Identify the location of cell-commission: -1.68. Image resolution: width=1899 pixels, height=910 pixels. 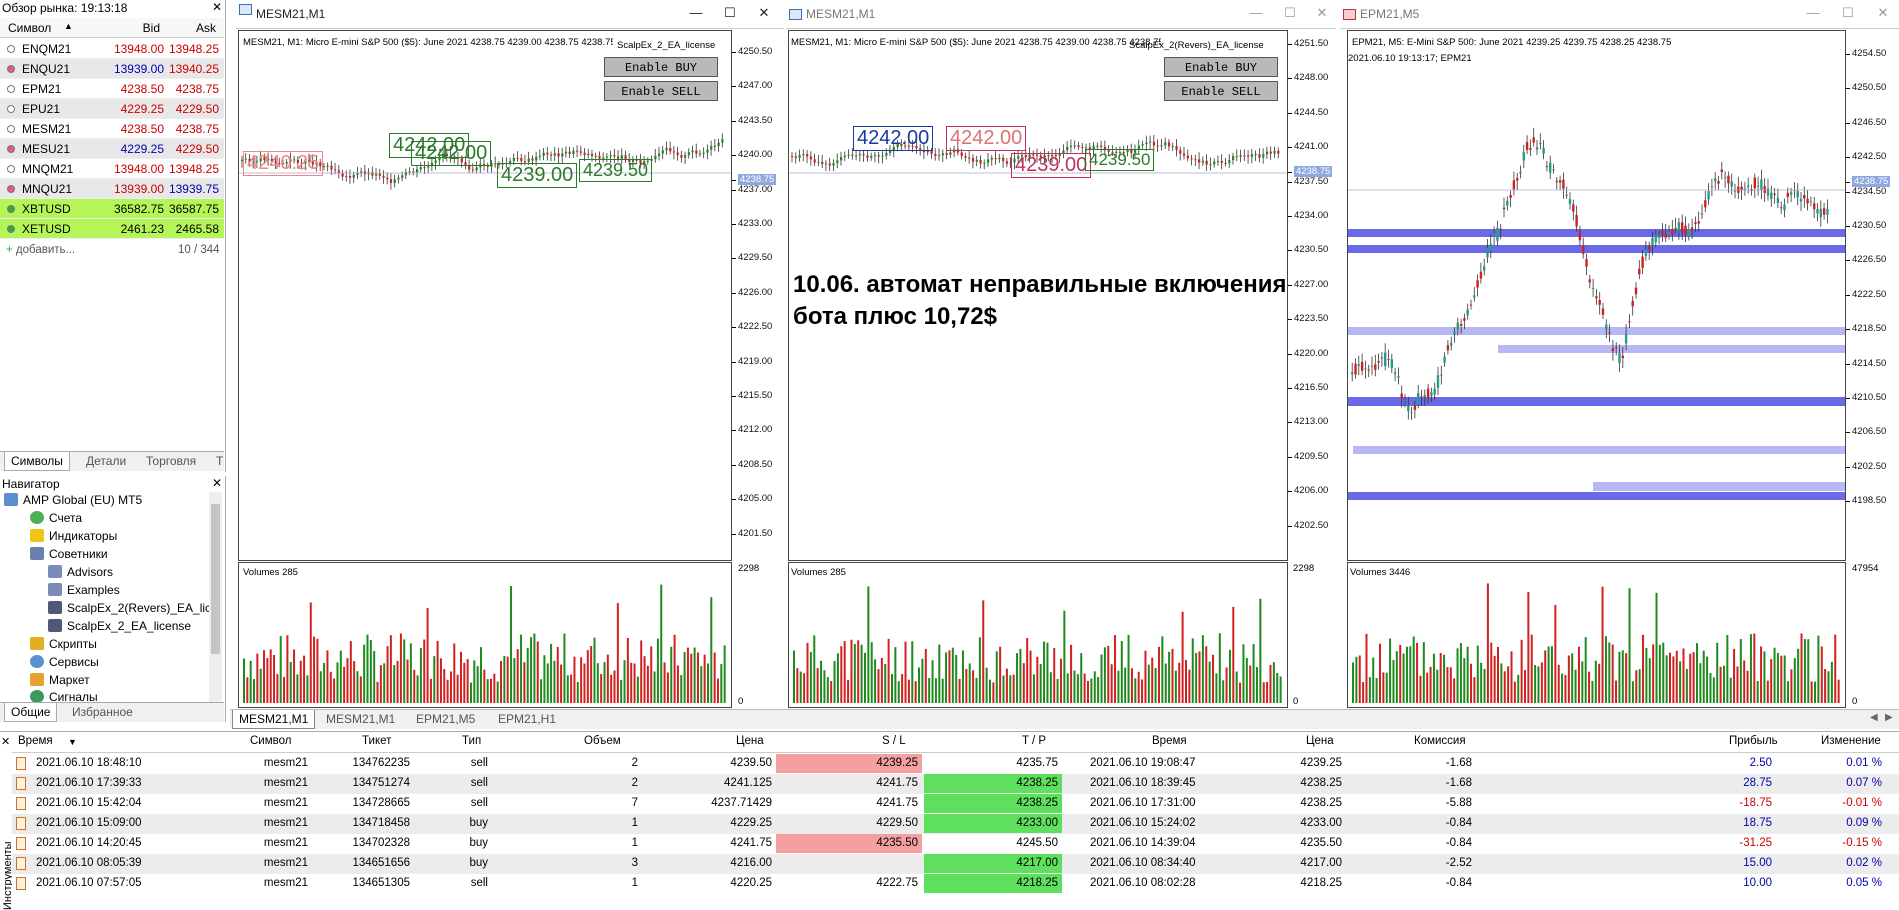
(1458, 783).